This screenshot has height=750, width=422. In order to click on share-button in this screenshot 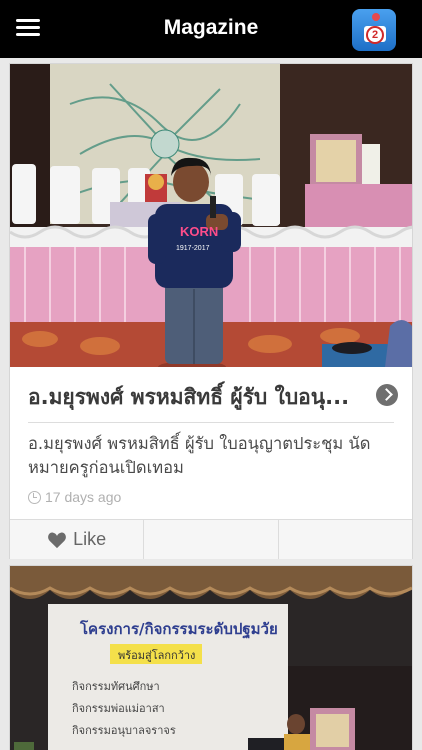, I will do `click(345, 539)`.